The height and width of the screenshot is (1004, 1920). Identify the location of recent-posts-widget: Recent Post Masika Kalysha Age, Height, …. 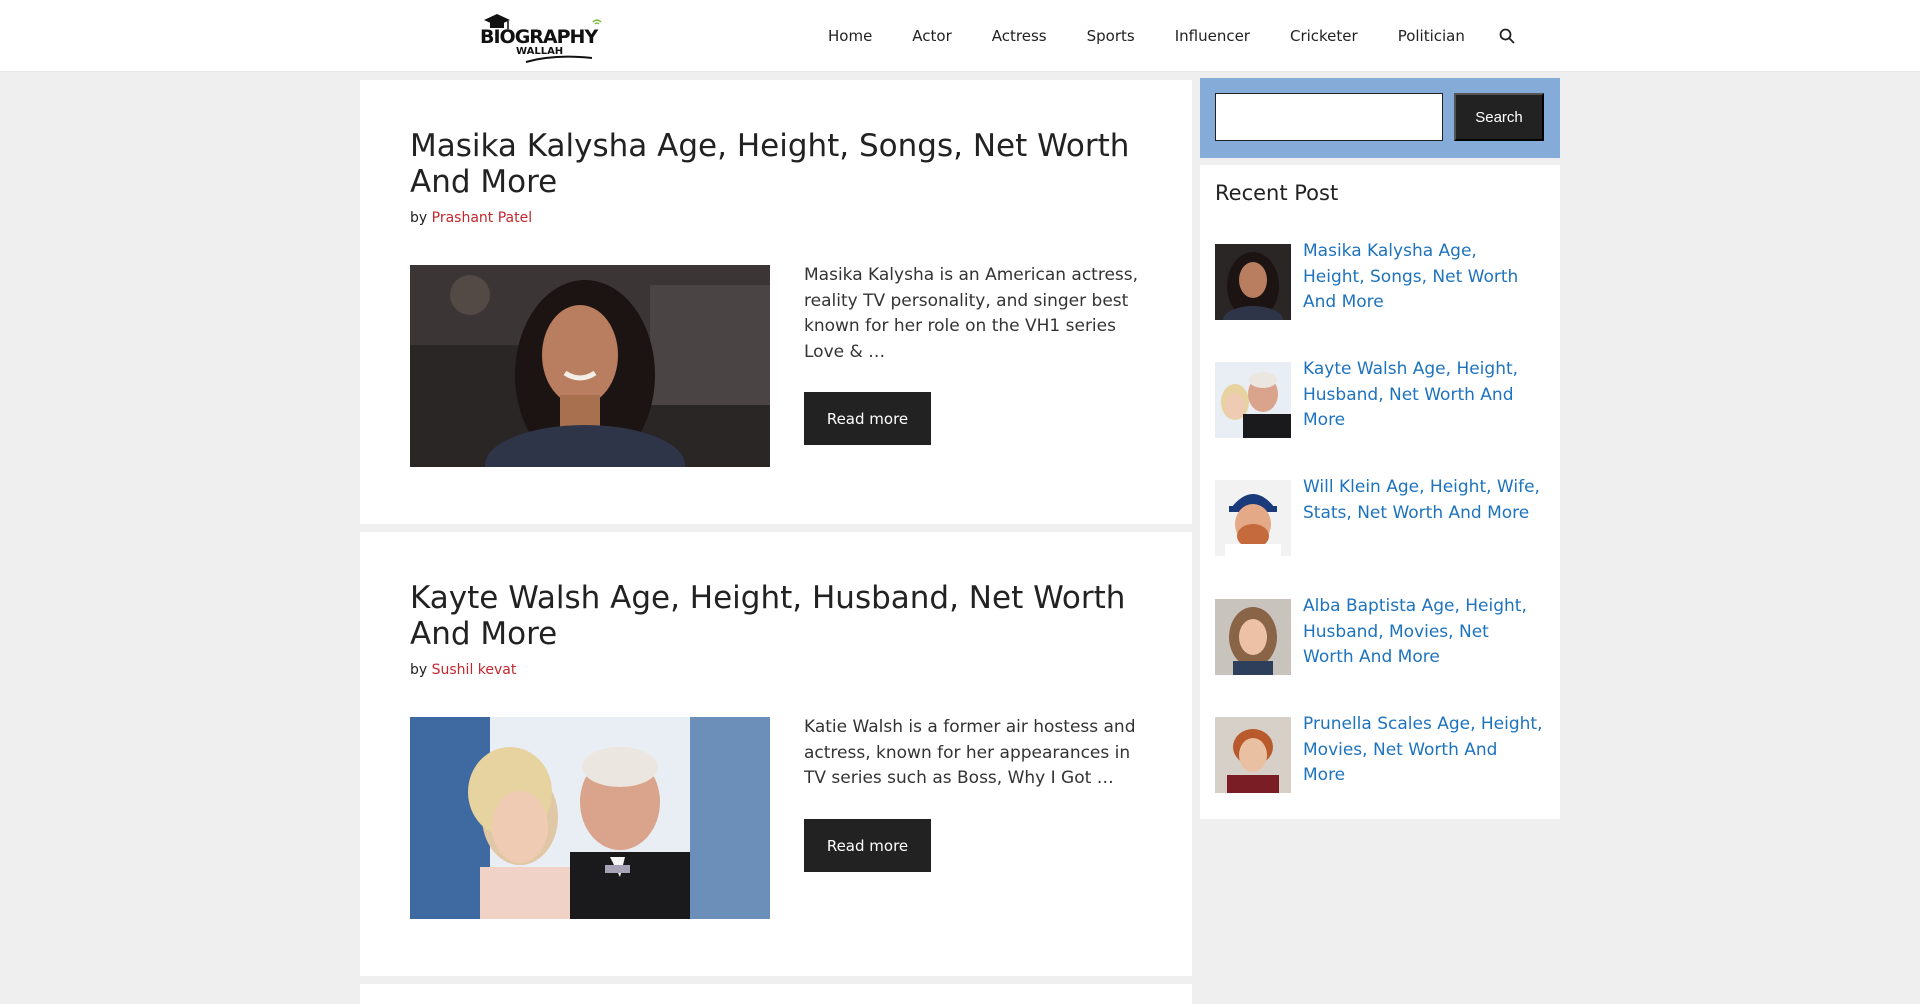
(1380, 492).